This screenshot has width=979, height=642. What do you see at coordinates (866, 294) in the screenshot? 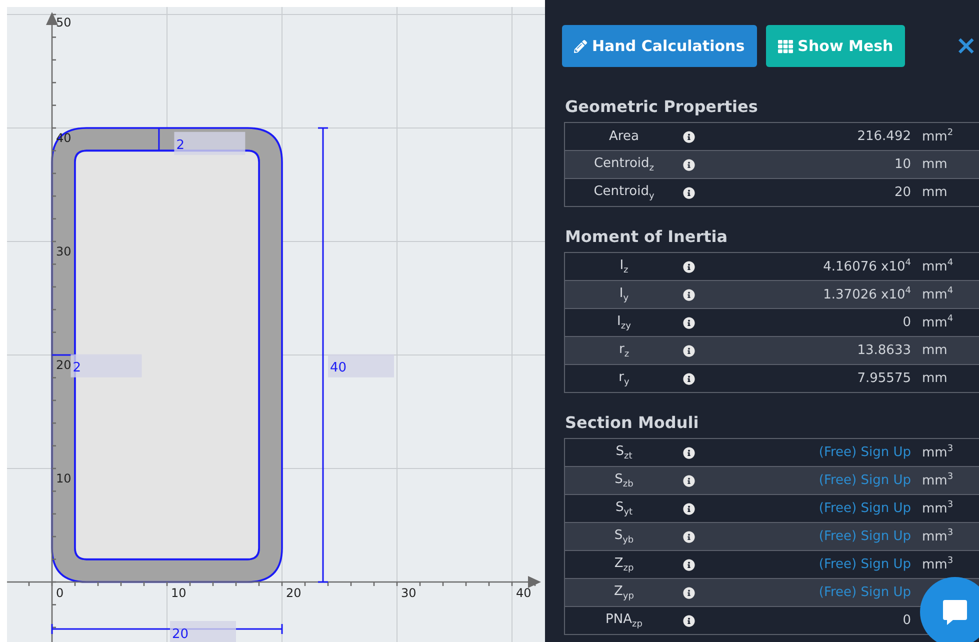
I see `property-value: 1.37026 x10$^{4}$` at bounding box center [866, 294].